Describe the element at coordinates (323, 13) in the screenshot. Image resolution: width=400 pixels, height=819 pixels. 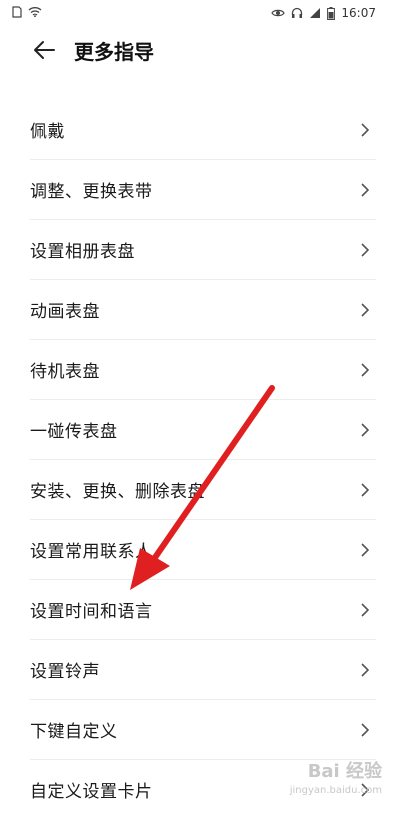
I see `status-right: 16:07` at that location.